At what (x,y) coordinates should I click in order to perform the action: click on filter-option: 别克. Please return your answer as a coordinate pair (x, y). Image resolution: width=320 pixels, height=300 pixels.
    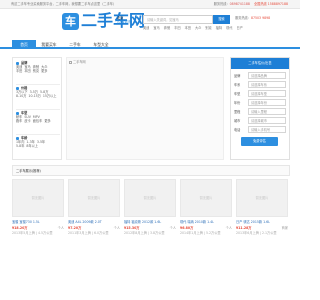
    Looking at the image, I should click on (36, 71).